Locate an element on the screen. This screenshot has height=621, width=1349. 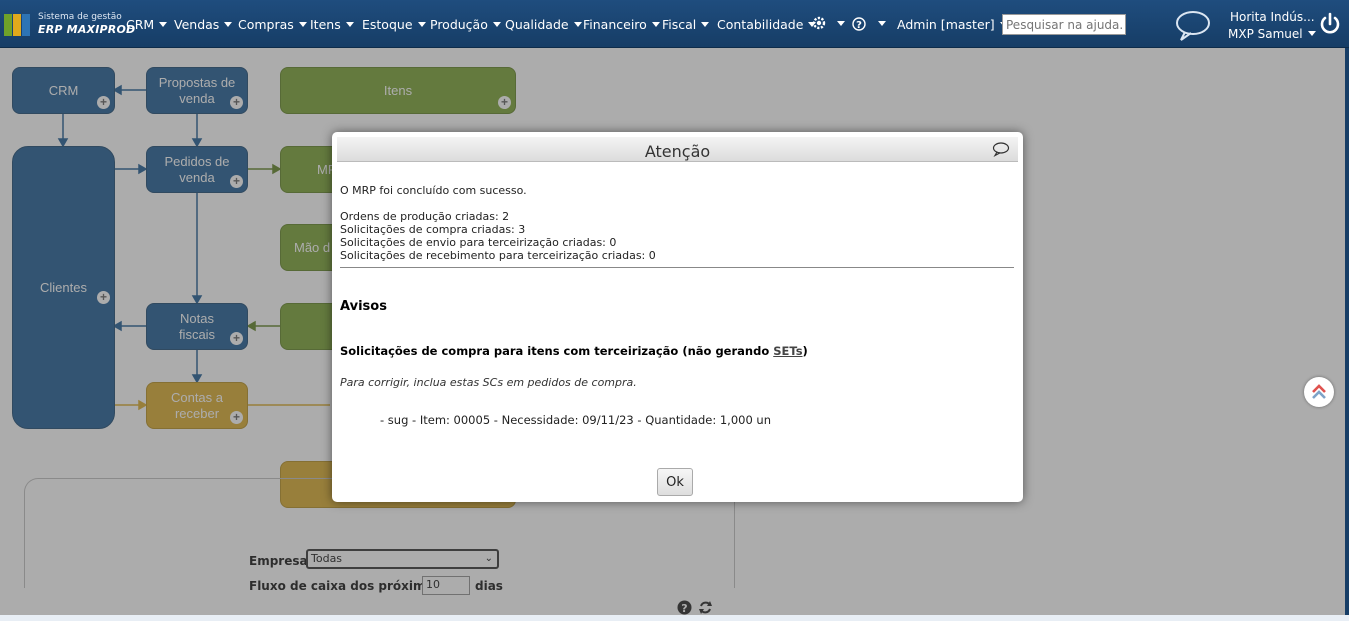
dialog-header: Atenção is located at coordinates (677, 149).